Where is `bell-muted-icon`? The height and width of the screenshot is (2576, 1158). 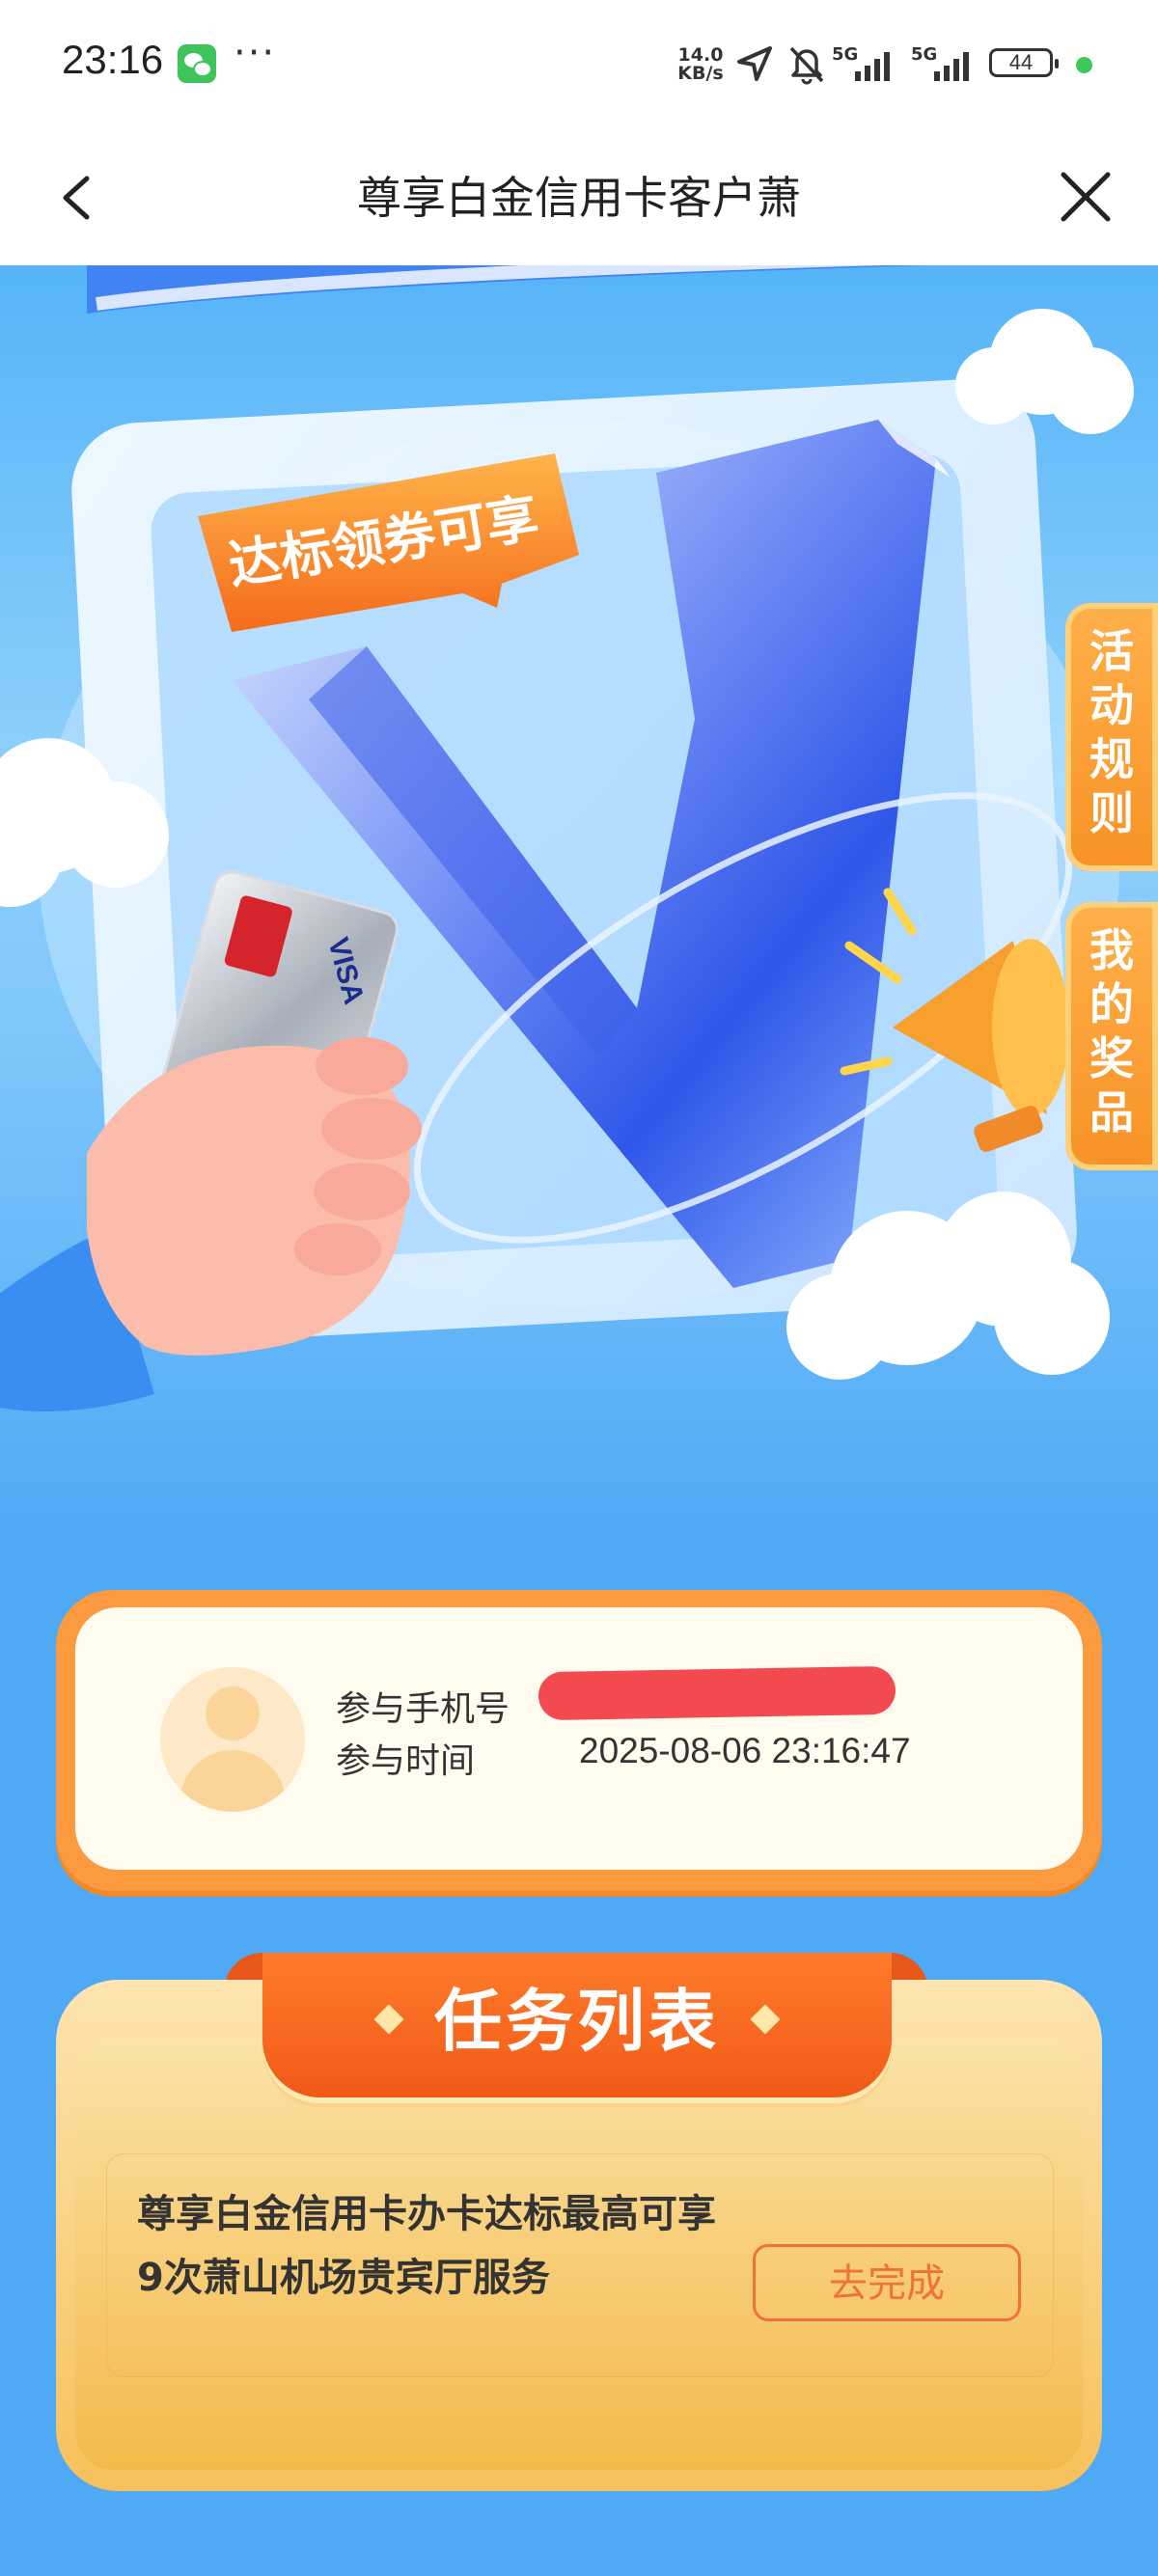 bell-muted-icon is located at coordinates (806, 65).